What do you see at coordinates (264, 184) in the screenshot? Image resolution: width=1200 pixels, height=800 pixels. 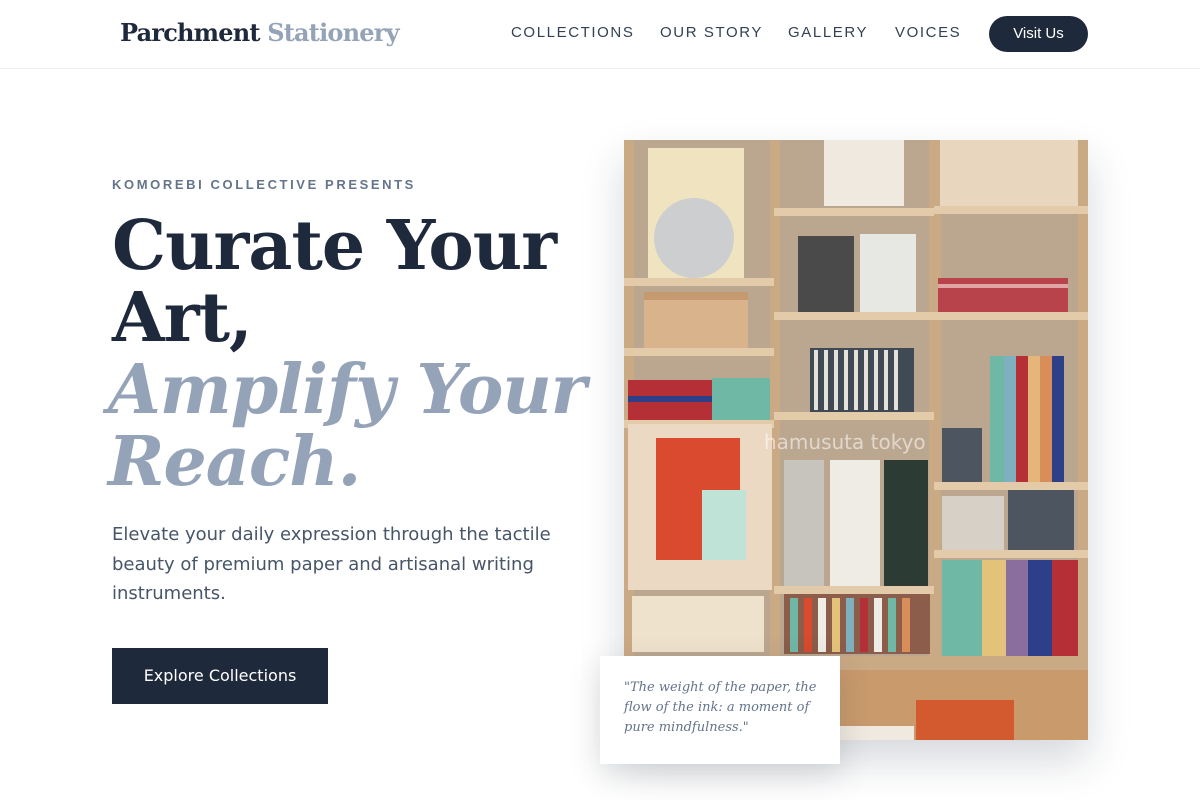 I see `hero-eyebrow: KOMOREBI COLLECTIVE PRESENTS` at bounding box center [264, 184].